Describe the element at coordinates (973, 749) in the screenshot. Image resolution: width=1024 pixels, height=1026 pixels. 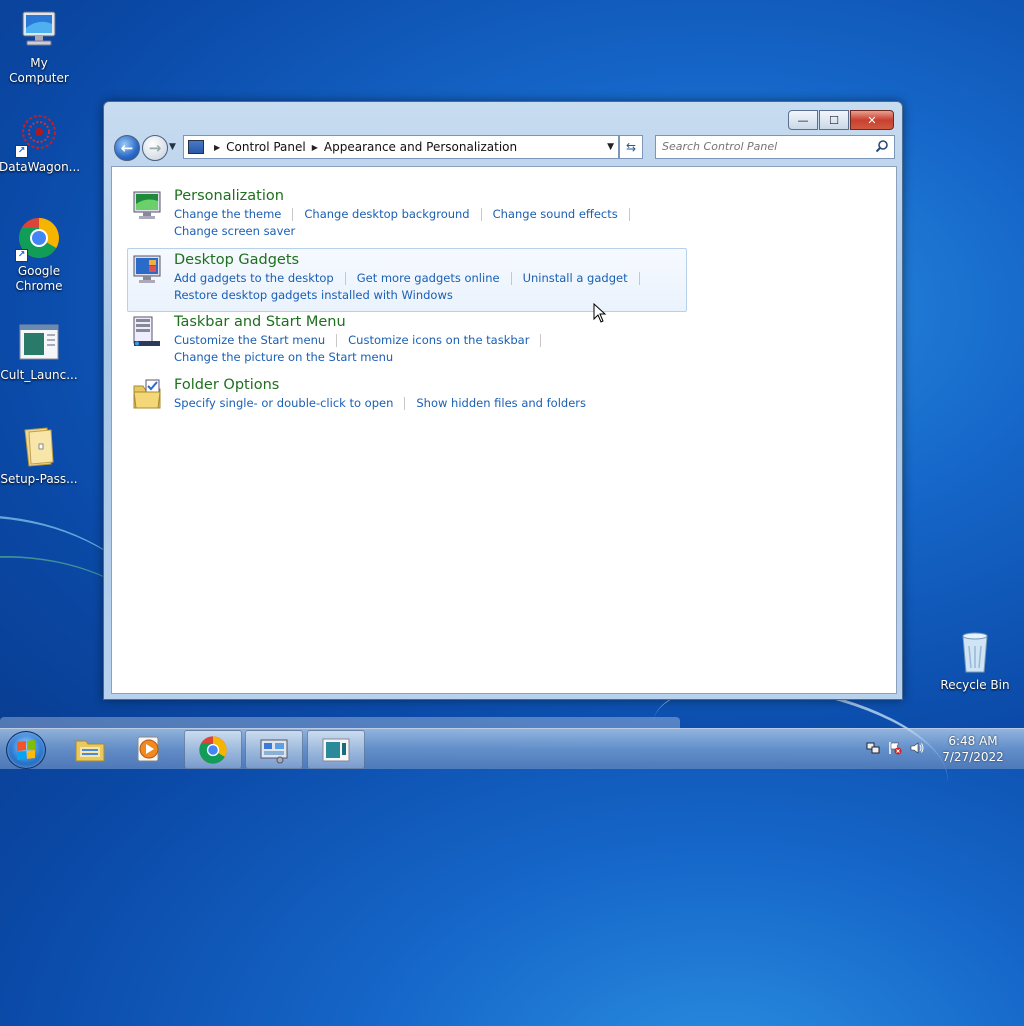
I see `taskbar-clock: 6:48 AM 7/27/2022` at that location.